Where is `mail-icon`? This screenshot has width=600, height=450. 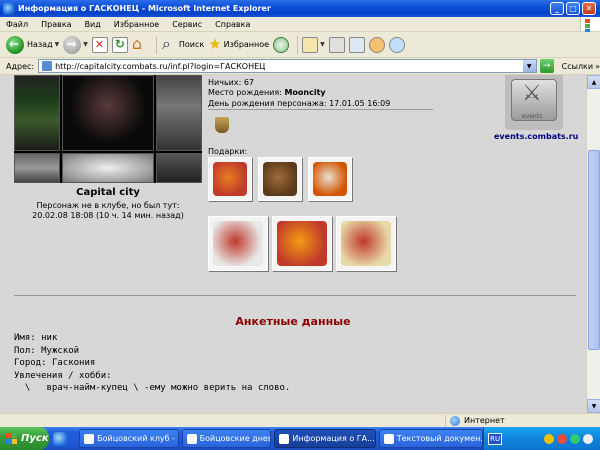
mail-icon is located at coordinates (310, 44).